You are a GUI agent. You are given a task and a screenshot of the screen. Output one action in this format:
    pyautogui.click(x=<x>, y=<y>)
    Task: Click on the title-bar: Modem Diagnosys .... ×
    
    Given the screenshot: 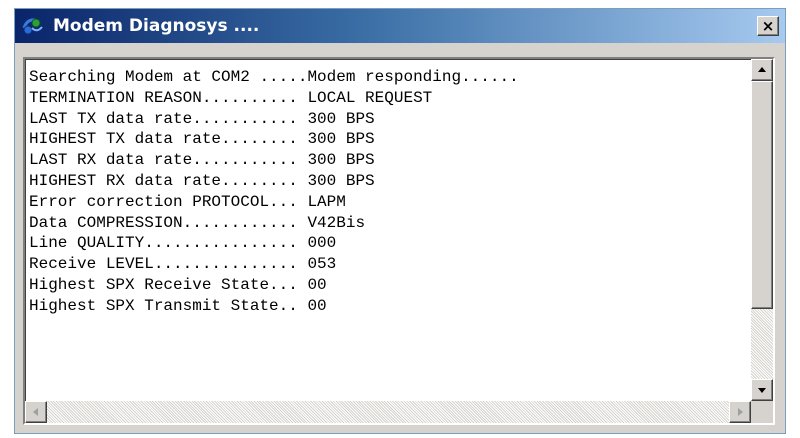 What is the action you would take?
    pyautogui.click(x=400, y=26)
    